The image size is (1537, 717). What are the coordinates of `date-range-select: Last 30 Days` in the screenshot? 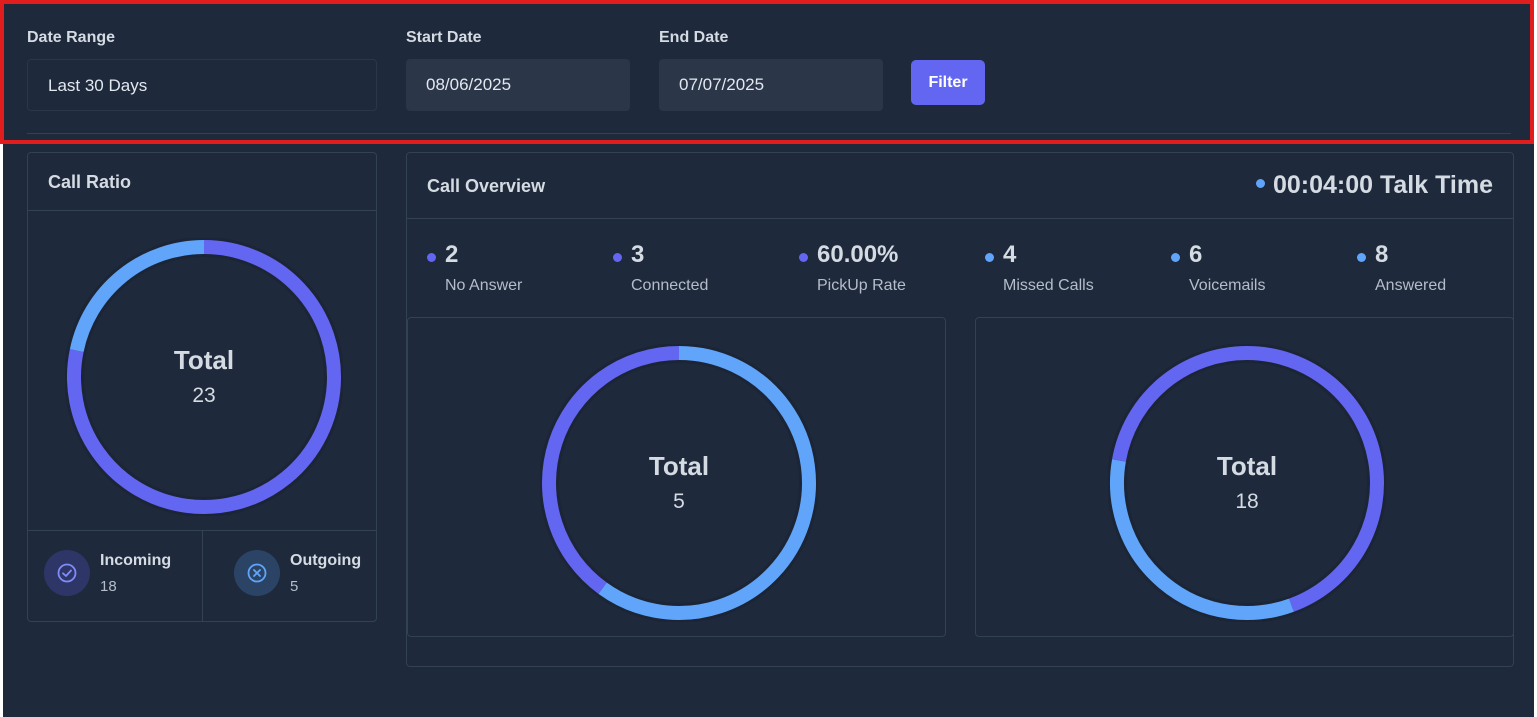 It's located at (202, 85).